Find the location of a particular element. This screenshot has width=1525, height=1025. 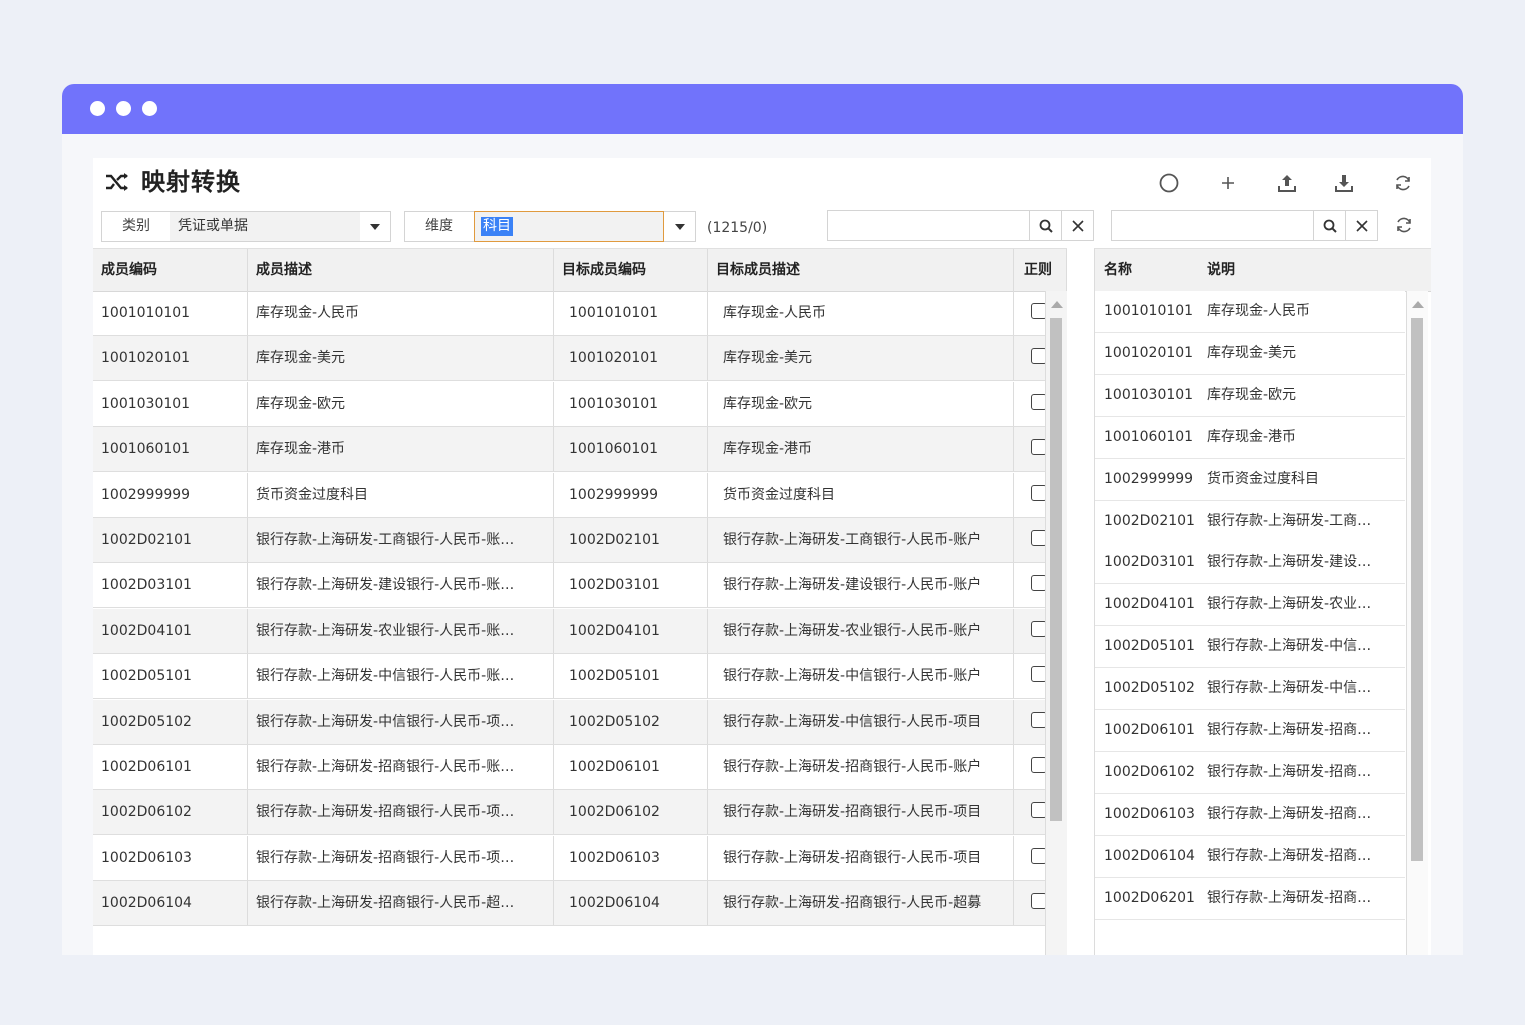

table-row: 1001010101 库存现金-人民币 1001010101 库存现金-人民币 is located at coordinates (580, 313).